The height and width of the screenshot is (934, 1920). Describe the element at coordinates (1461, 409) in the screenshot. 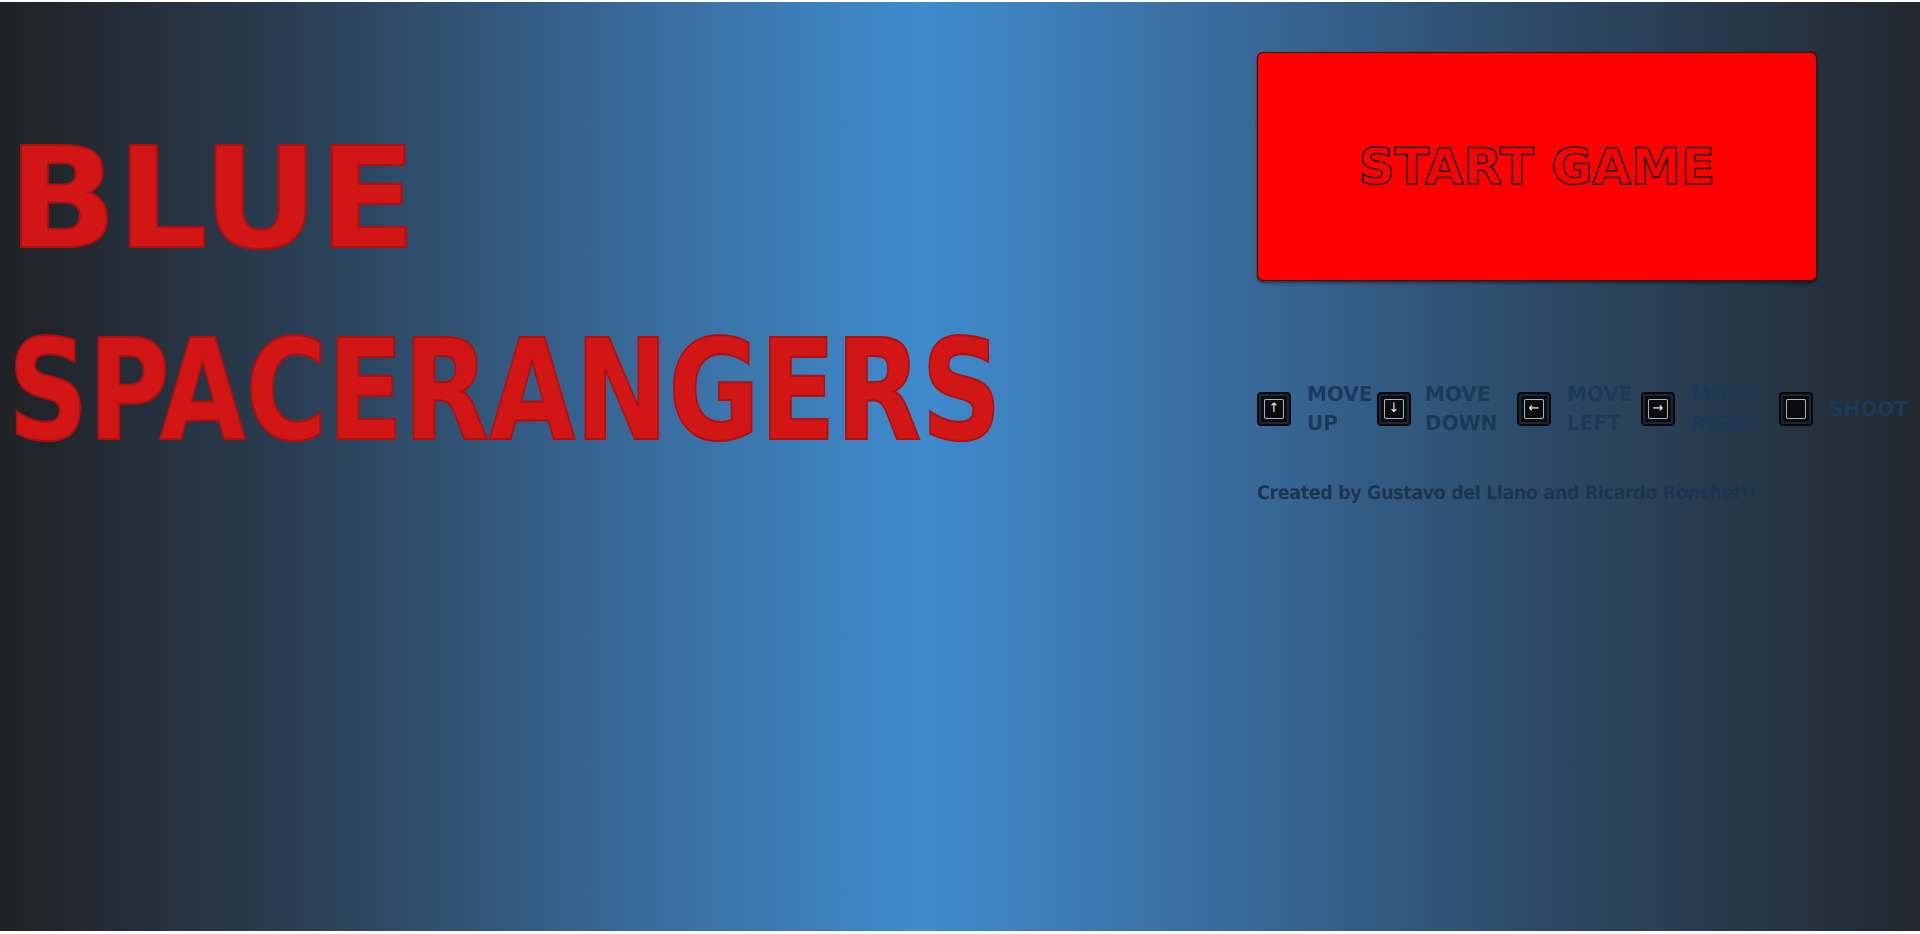

I see `control-label-move-down: Move Down` at that location.